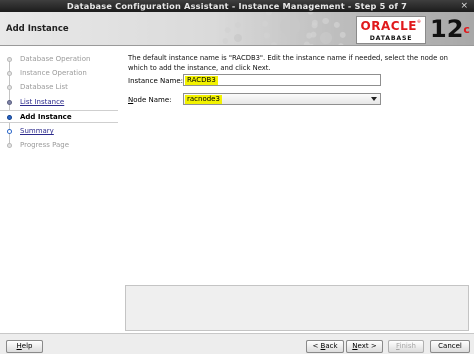  I want to click on instance-name-label: Instance Name:, so click(156, 81).